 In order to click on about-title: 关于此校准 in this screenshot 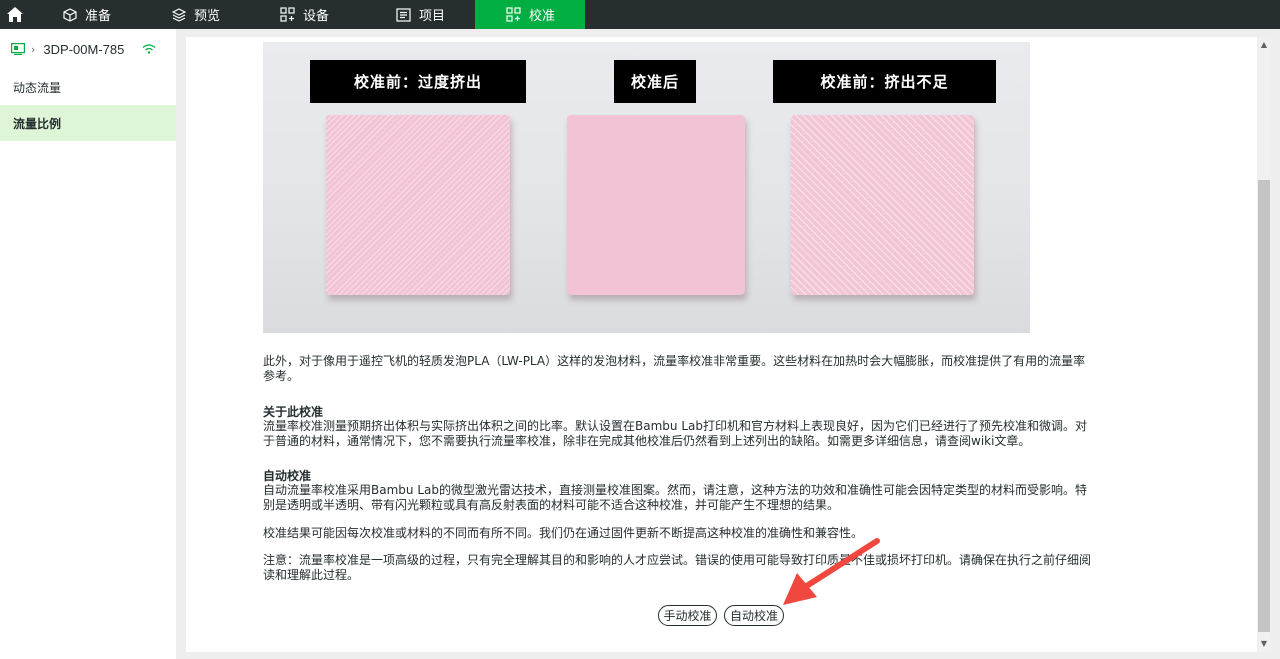, I will do `click(679, 412)`.